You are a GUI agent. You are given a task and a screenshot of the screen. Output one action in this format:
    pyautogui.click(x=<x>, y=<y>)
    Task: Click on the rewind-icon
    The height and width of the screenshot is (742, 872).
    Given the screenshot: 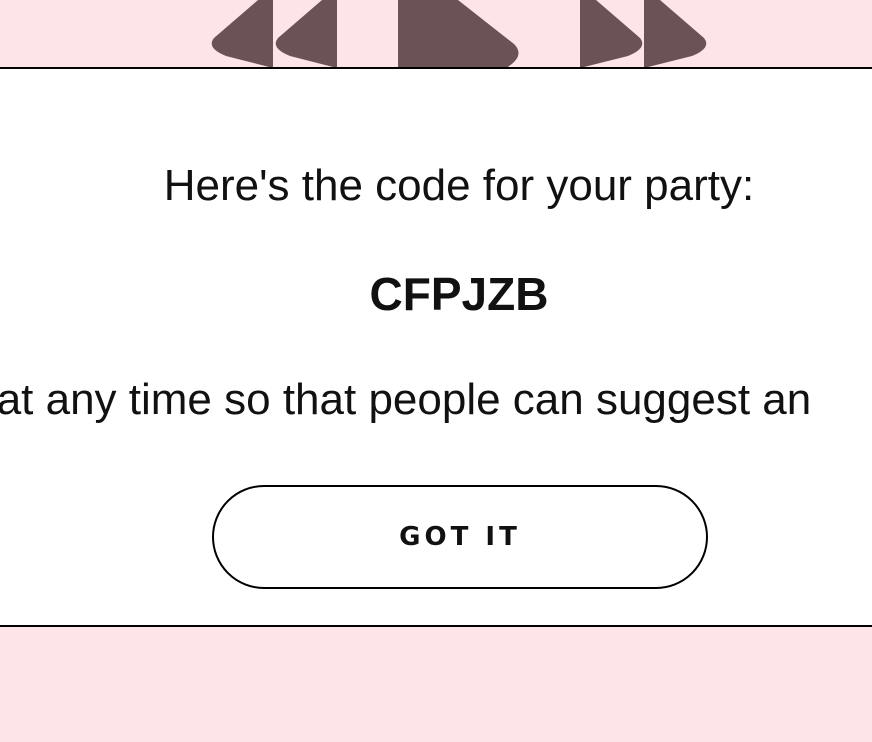 What is the action you would take?
    pyautogui.click(x=274, y=34)
    